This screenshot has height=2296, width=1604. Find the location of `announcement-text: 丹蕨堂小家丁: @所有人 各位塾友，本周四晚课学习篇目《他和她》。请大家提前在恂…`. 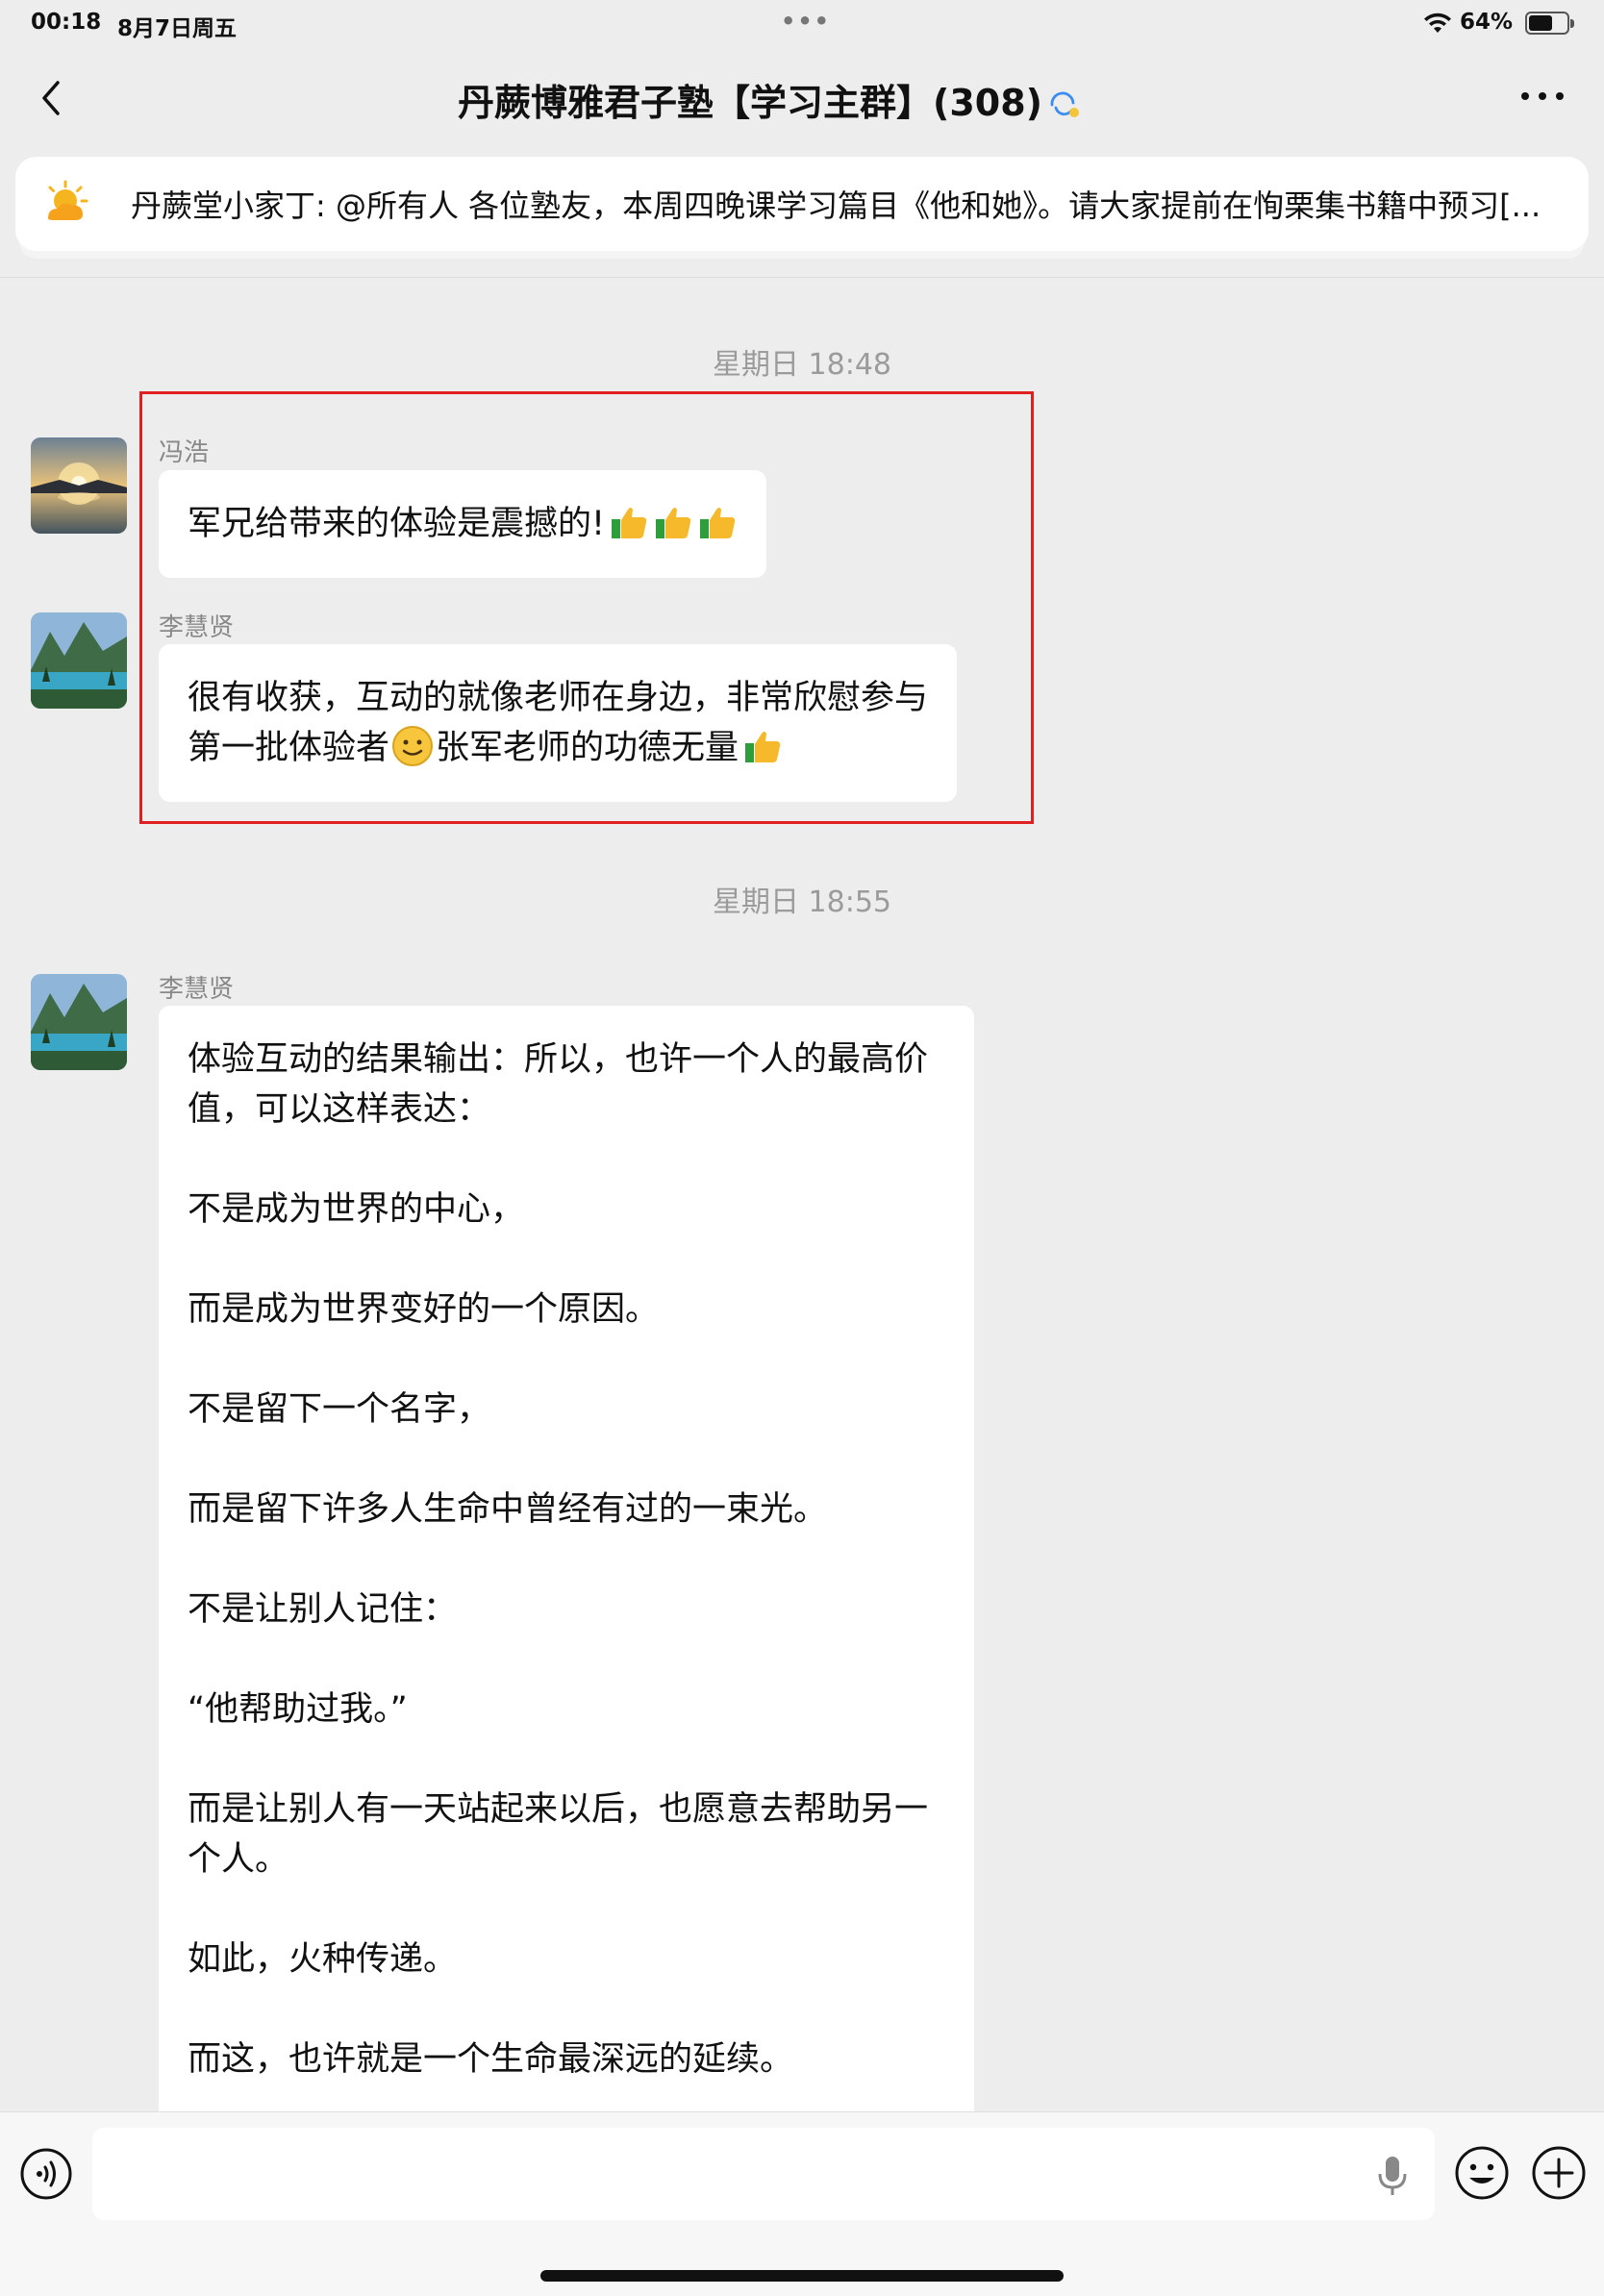

announcement-text: 丹蕨堂小家丁: @所有人 各位塾友，本周四晚课学习篇目《他和她》。请大家提前在恂… is located at coordinates (836, 205).